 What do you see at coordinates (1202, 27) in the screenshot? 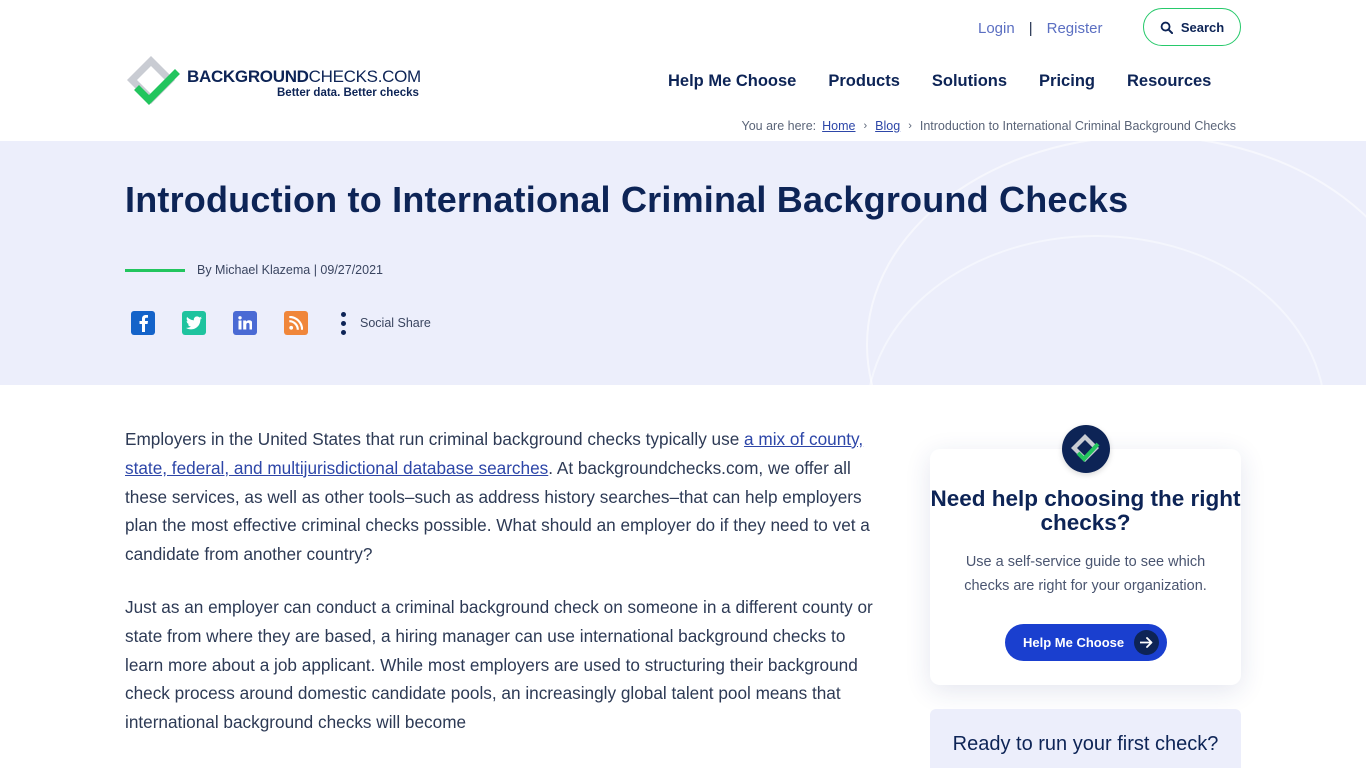
I see `search-button-label: Search` at bounding box center [1202, 27].